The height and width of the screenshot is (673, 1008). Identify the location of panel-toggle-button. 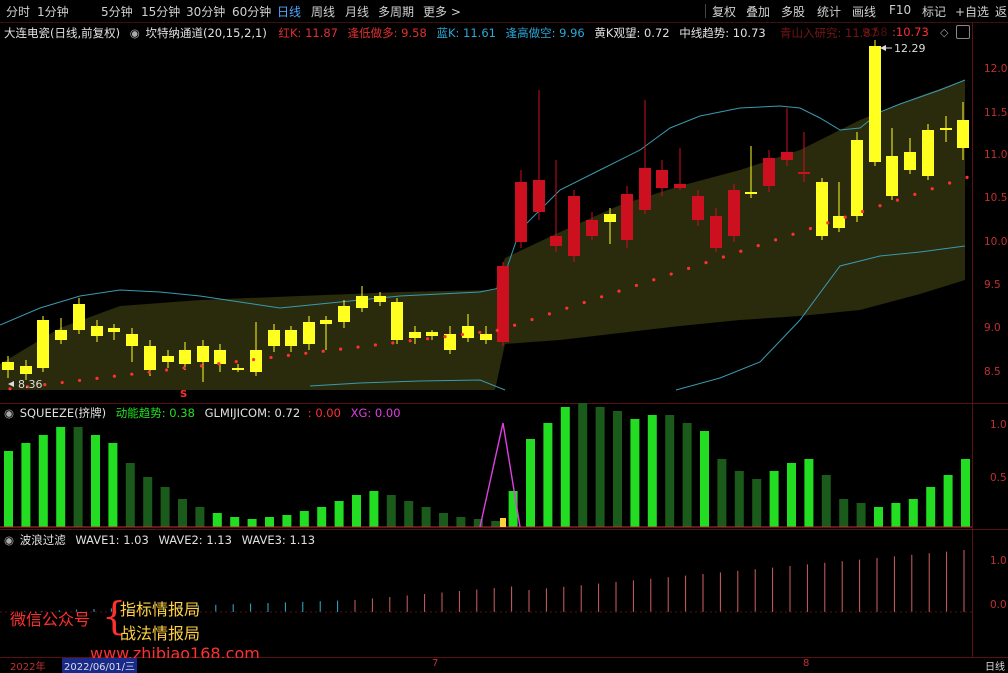
(963, 32).